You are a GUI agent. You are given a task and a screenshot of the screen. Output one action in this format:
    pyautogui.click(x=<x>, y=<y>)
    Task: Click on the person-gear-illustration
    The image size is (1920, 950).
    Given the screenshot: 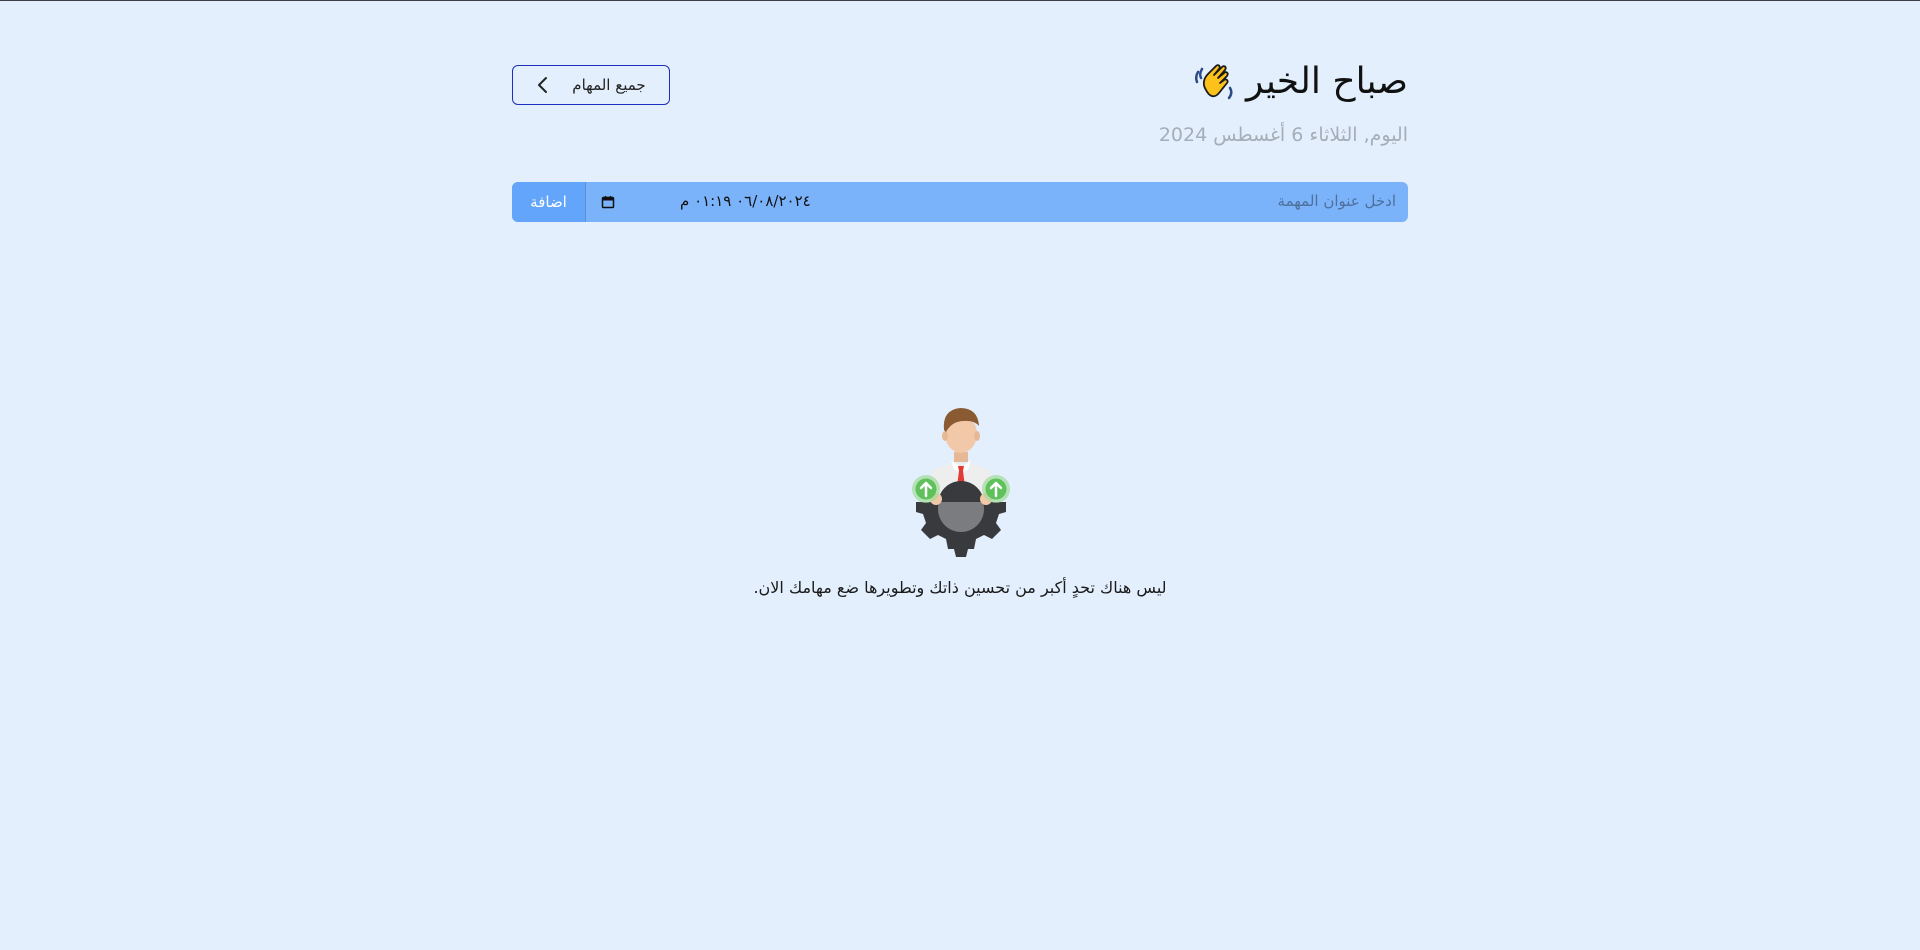 What is the action you would take?
    pyautogui.click(x=961, y=482)
    